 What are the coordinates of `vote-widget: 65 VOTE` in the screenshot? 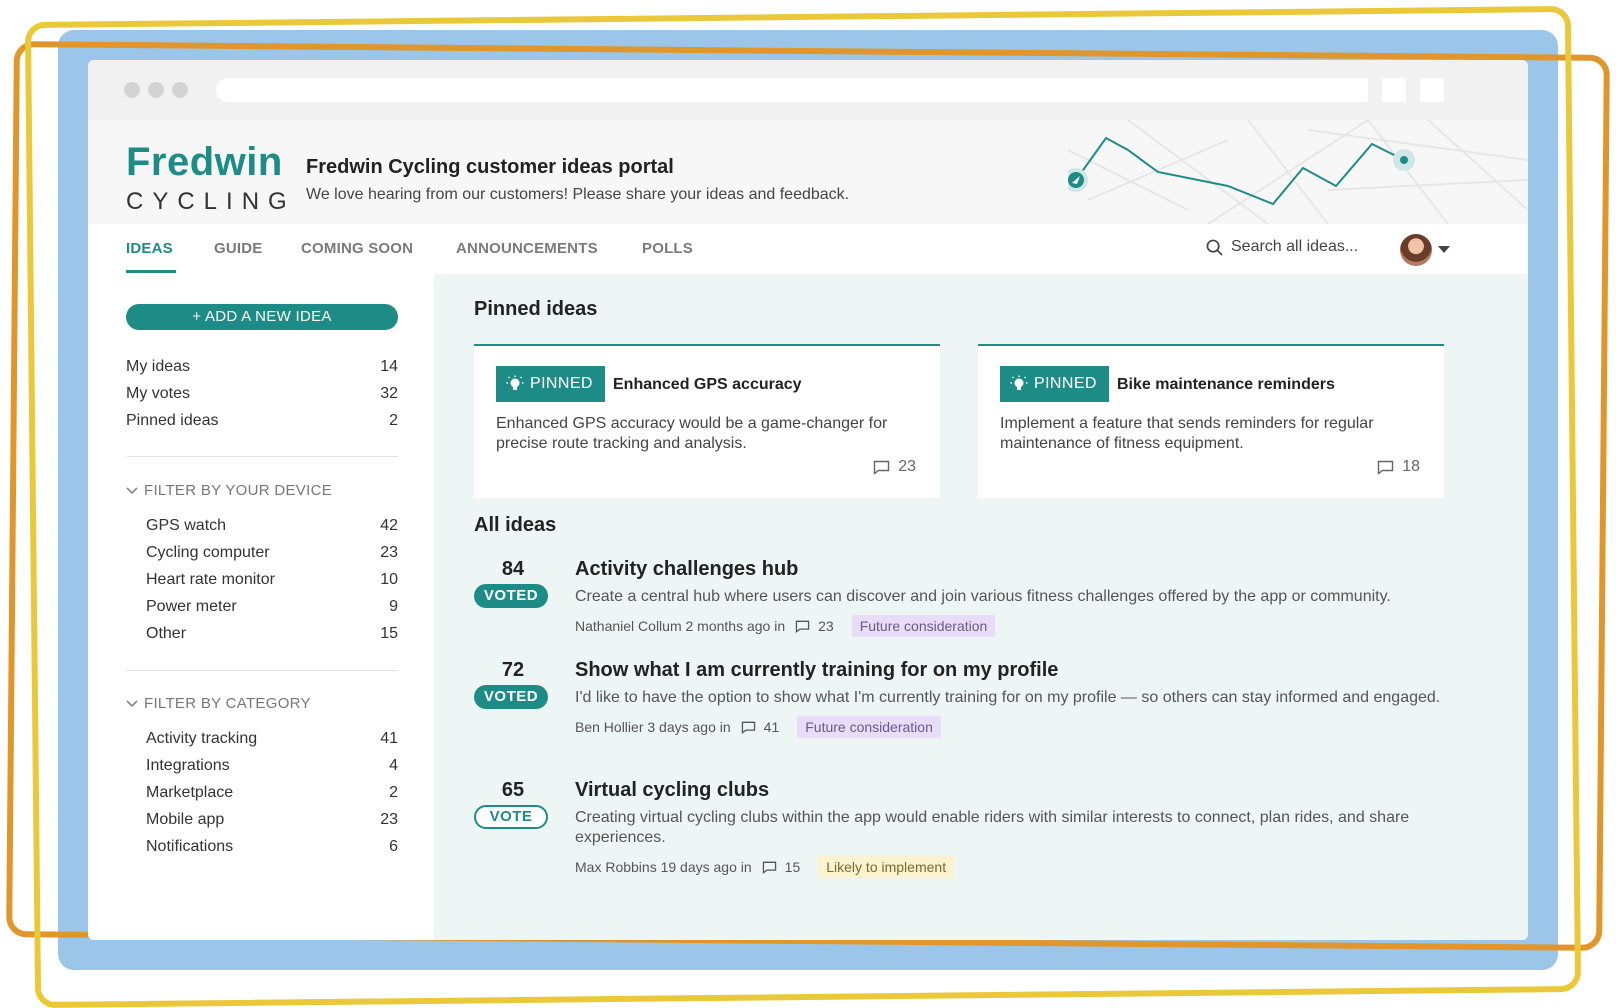 It's located at (513, 804).